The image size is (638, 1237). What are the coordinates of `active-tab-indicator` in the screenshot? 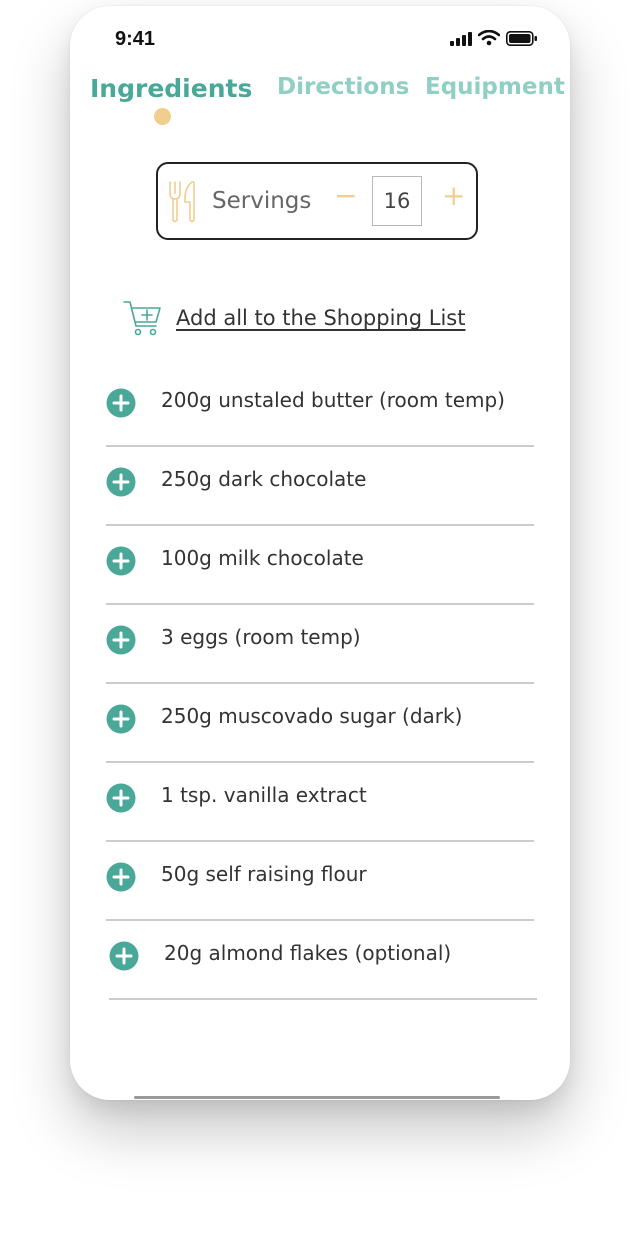 It's located at (162, 116).